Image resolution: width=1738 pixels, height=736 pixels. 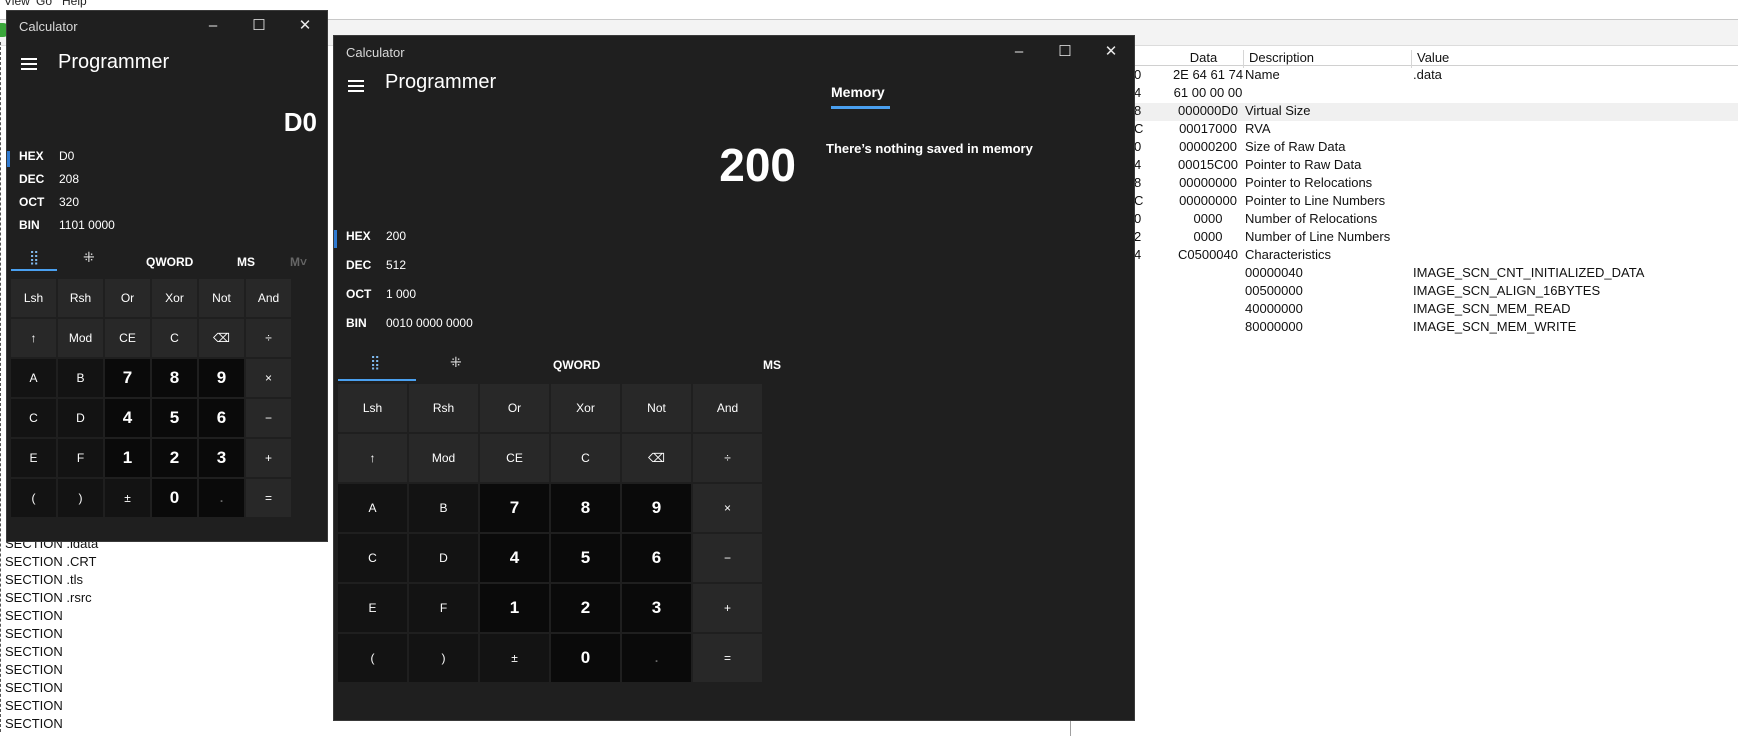 I want to click on key-8: 8, so click(x=174, y=378).